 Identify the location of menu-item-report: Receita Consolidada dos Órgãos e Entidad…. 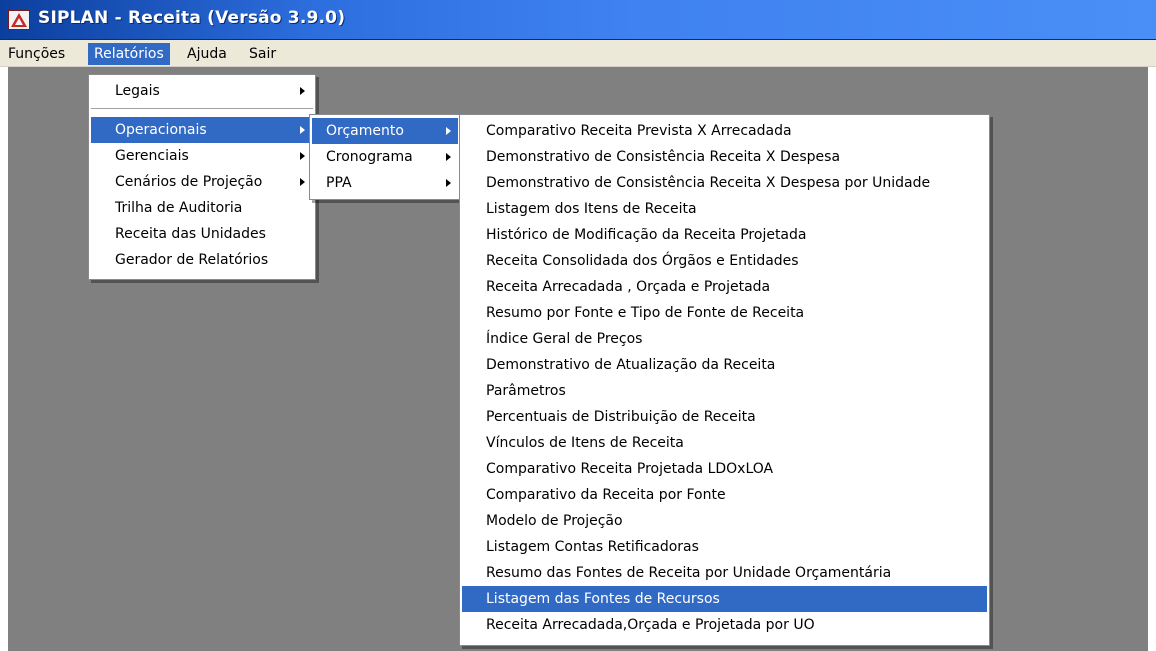
(724, 261).